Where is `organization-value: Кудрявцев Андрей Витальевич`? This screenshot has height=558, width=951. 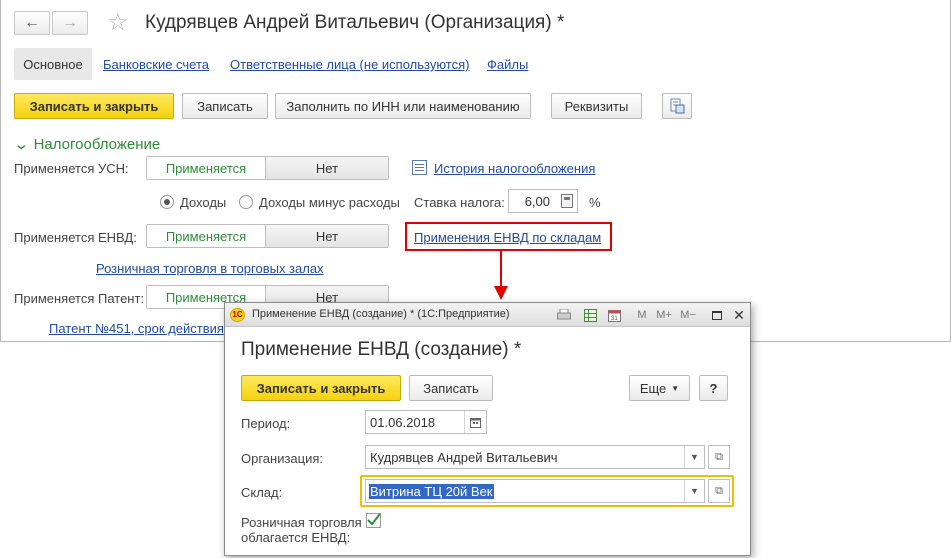
organization-value: Кудрявцев Андрей Витальевич is located at coordinates (464, 457).